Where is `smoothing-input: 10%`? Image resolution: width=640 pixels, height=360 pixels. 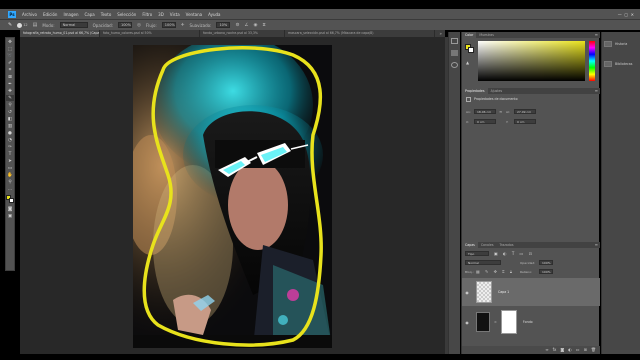 smoothing-input: 10% is located at coordinates (223, 25).